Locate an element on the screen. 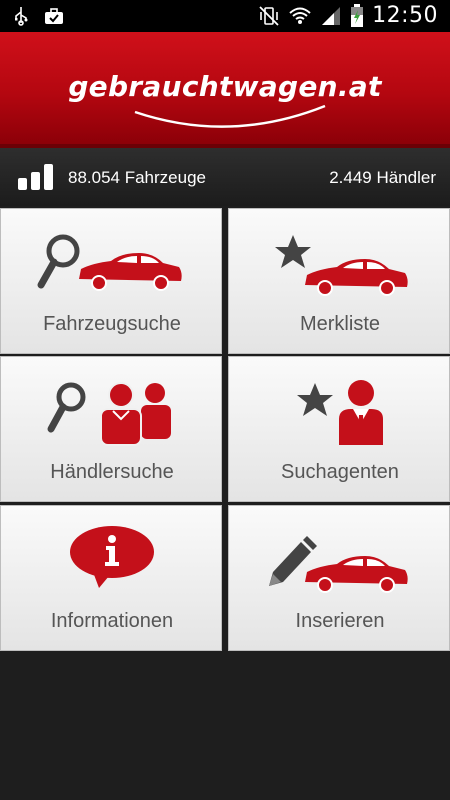 Image resolution: width=450 pixels, height=800 pixels. briefcase-icon is located at coordinates (54, 16).